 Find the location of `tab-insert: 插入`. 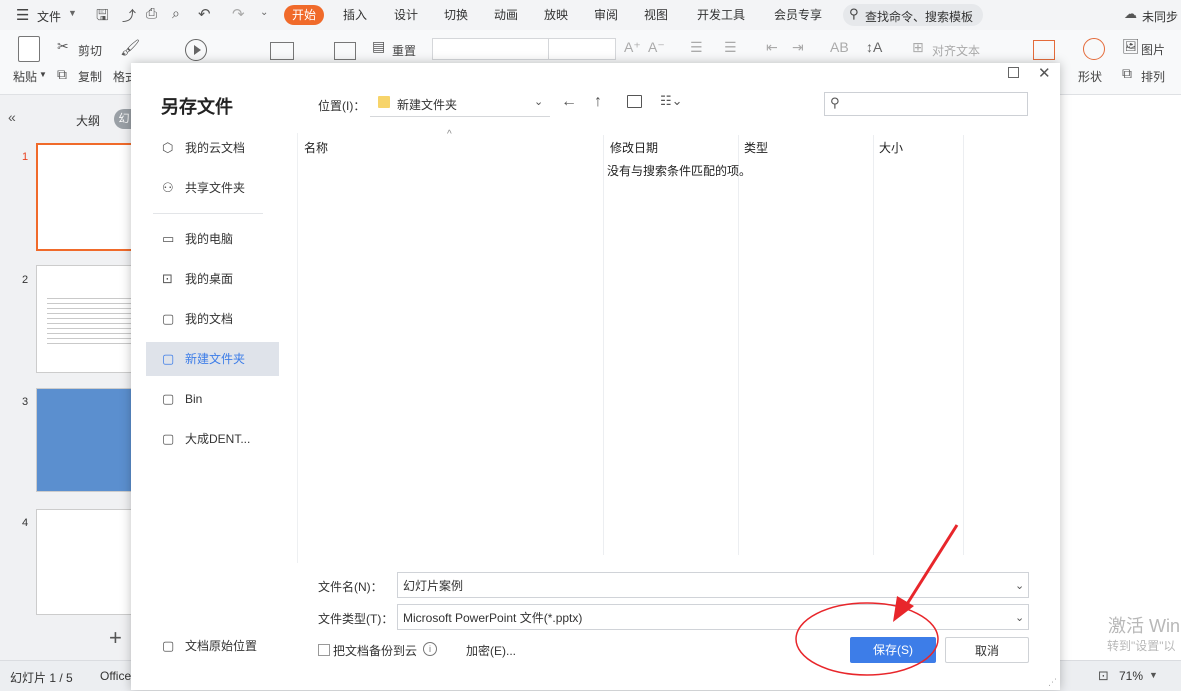

tab-insert: 插入 is located at coordinates (355, 15).